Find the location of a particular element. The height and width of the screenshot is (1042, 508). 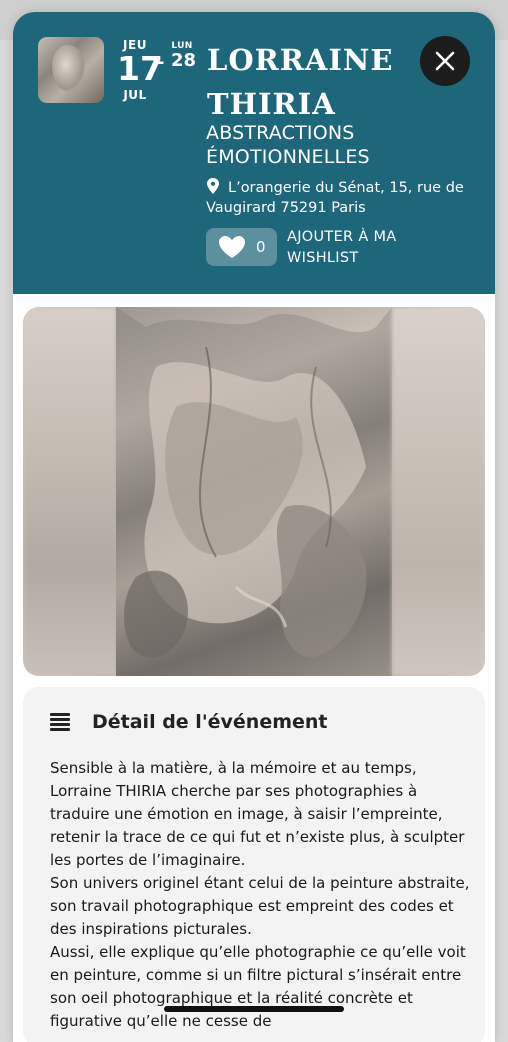

heart-icon is located at coordinates (232, 247).